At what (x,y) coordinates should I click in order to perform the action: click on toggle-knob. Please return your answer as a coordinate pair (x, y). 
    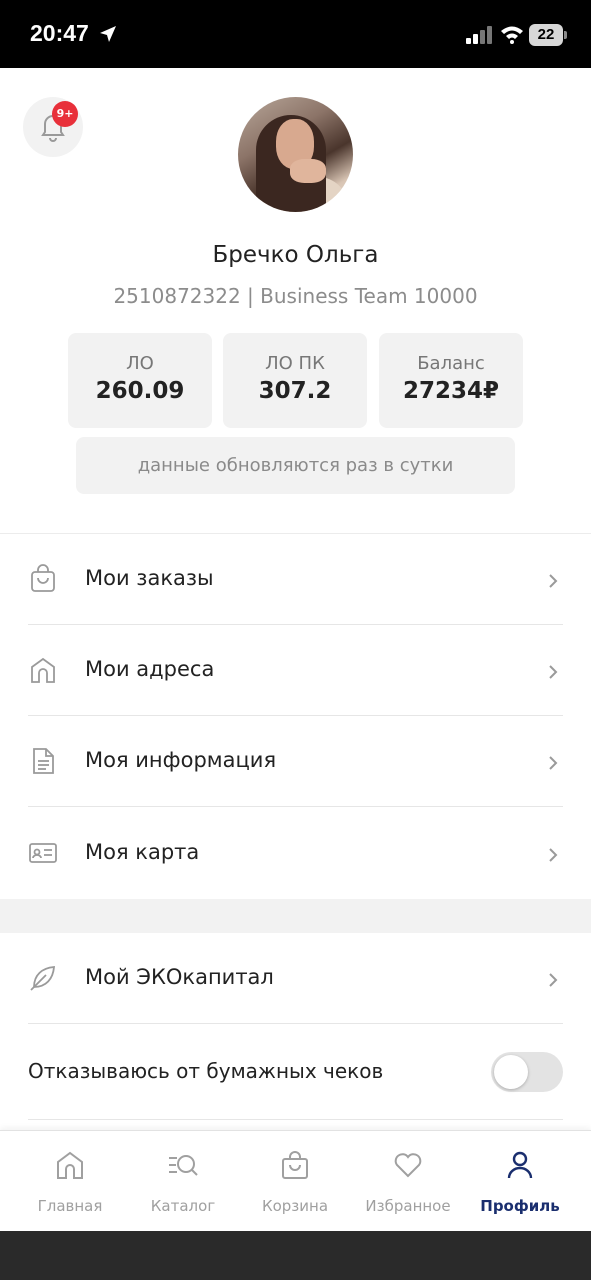
    Looking at the image, I should click on (511, 1072).